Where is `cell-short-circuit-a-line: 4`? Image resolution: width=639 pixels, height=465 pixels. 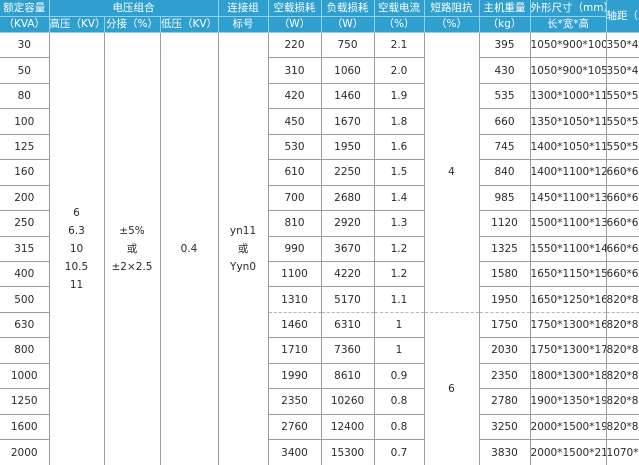
cell-short-circuit-a-line: 4 is located at coordinates (451, 172).